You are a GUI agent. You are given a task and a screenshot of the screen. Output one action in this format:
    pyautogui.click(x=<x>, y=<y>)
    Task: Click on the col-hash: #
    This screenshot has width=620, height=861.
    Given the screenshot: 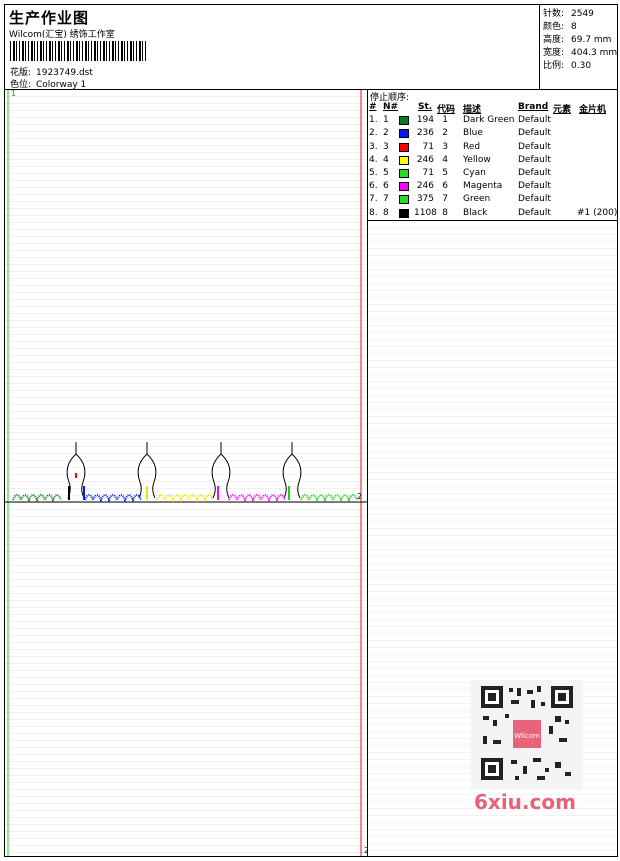 What is the action you would take?
    pyautogui.click(x=373, y=107)
    